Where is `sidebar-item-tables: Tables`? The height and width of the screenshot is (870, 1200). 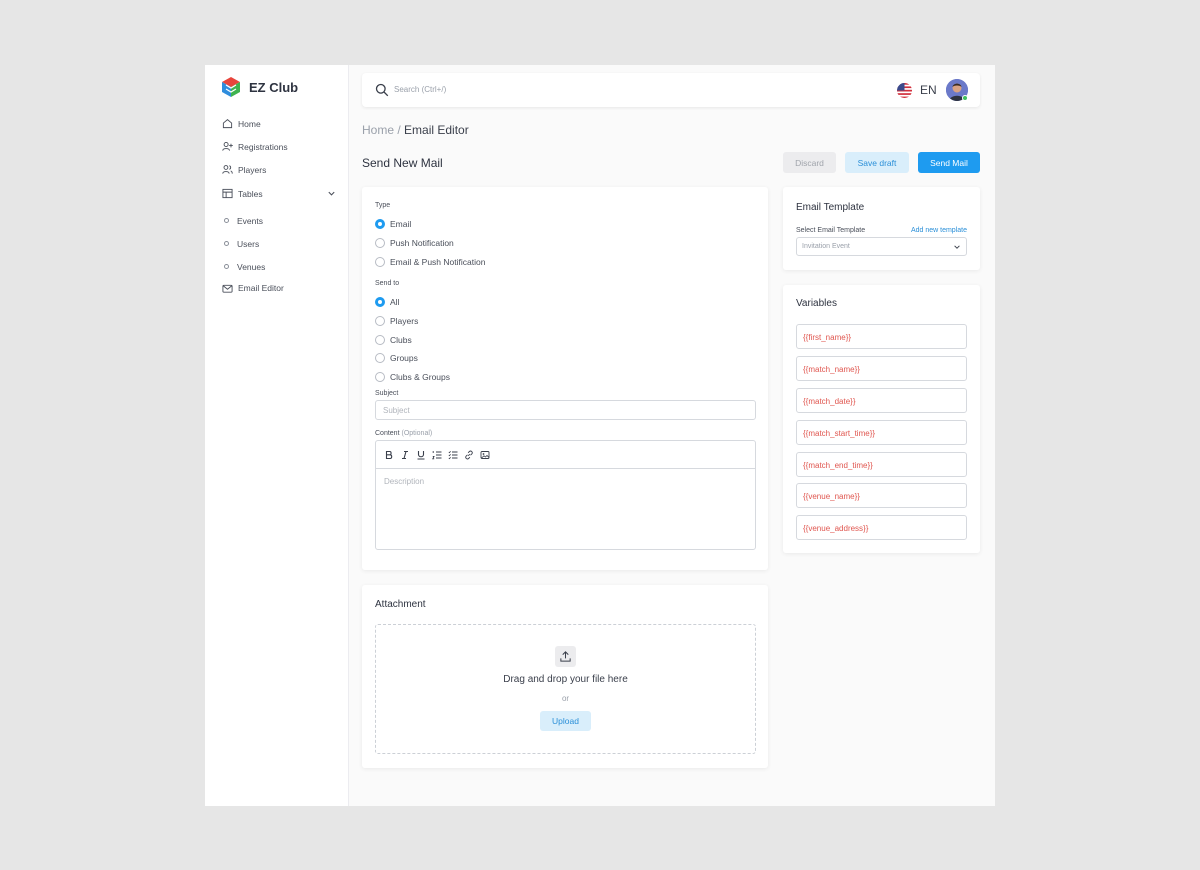
sidebar-item-tables: Tables is located at coordinates (278, 193).